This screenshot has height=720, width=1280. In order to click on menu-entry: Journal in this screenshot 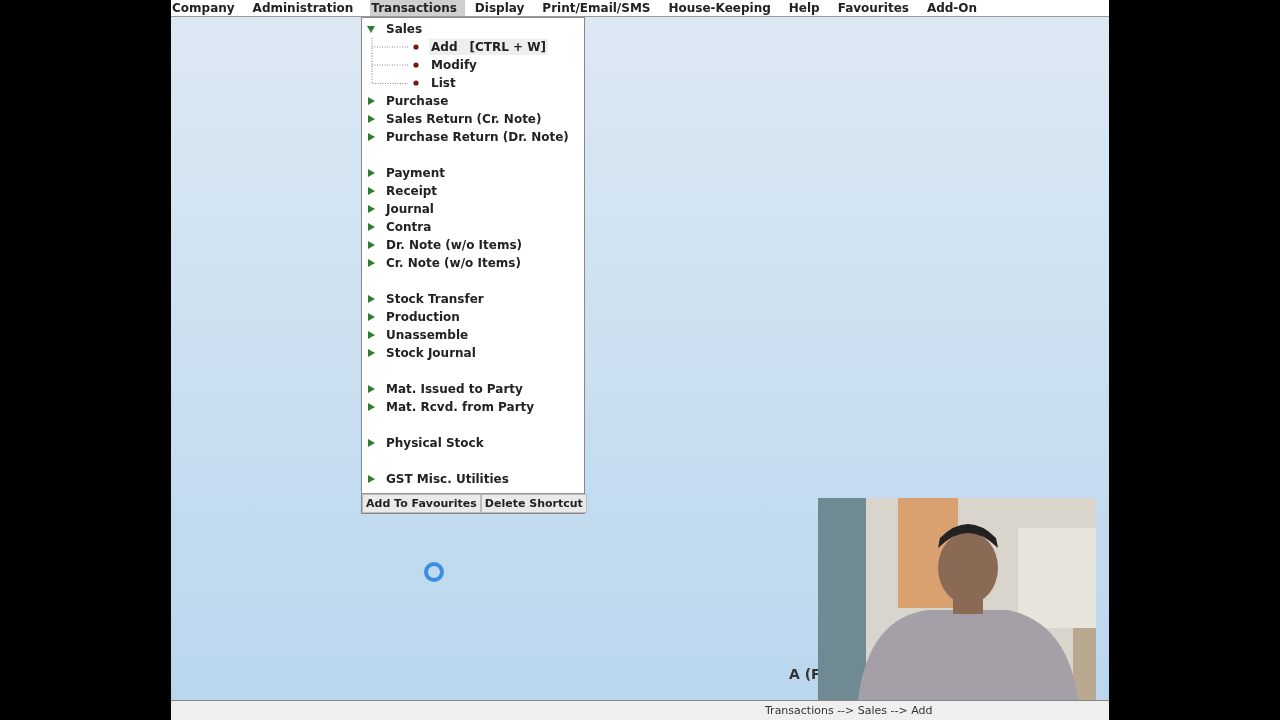, I will do `click(410, 209)`.